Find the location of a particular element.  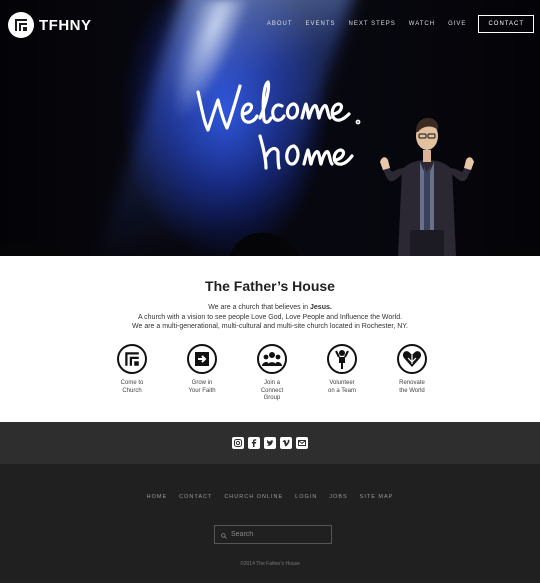

social-links is located at coordinates (270, 443).